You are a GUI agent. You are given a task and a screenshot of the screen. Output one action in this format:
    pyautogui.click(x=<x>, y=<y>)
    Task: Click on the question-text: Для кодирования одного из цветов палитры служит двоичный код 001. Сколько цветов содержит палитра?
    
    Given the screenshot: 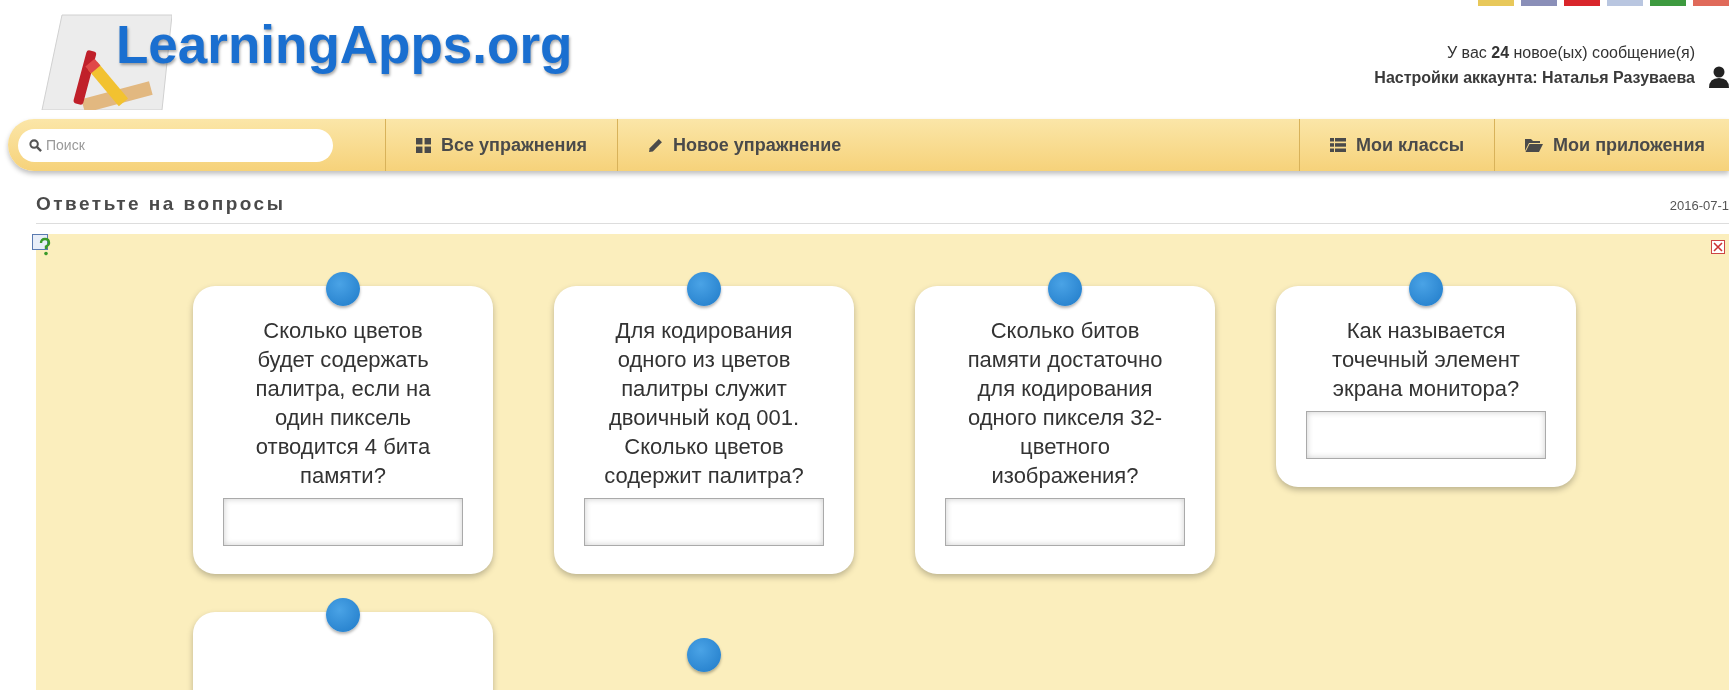 What is the action you would take?
    pyautogui.click(x=704, y=403)
    